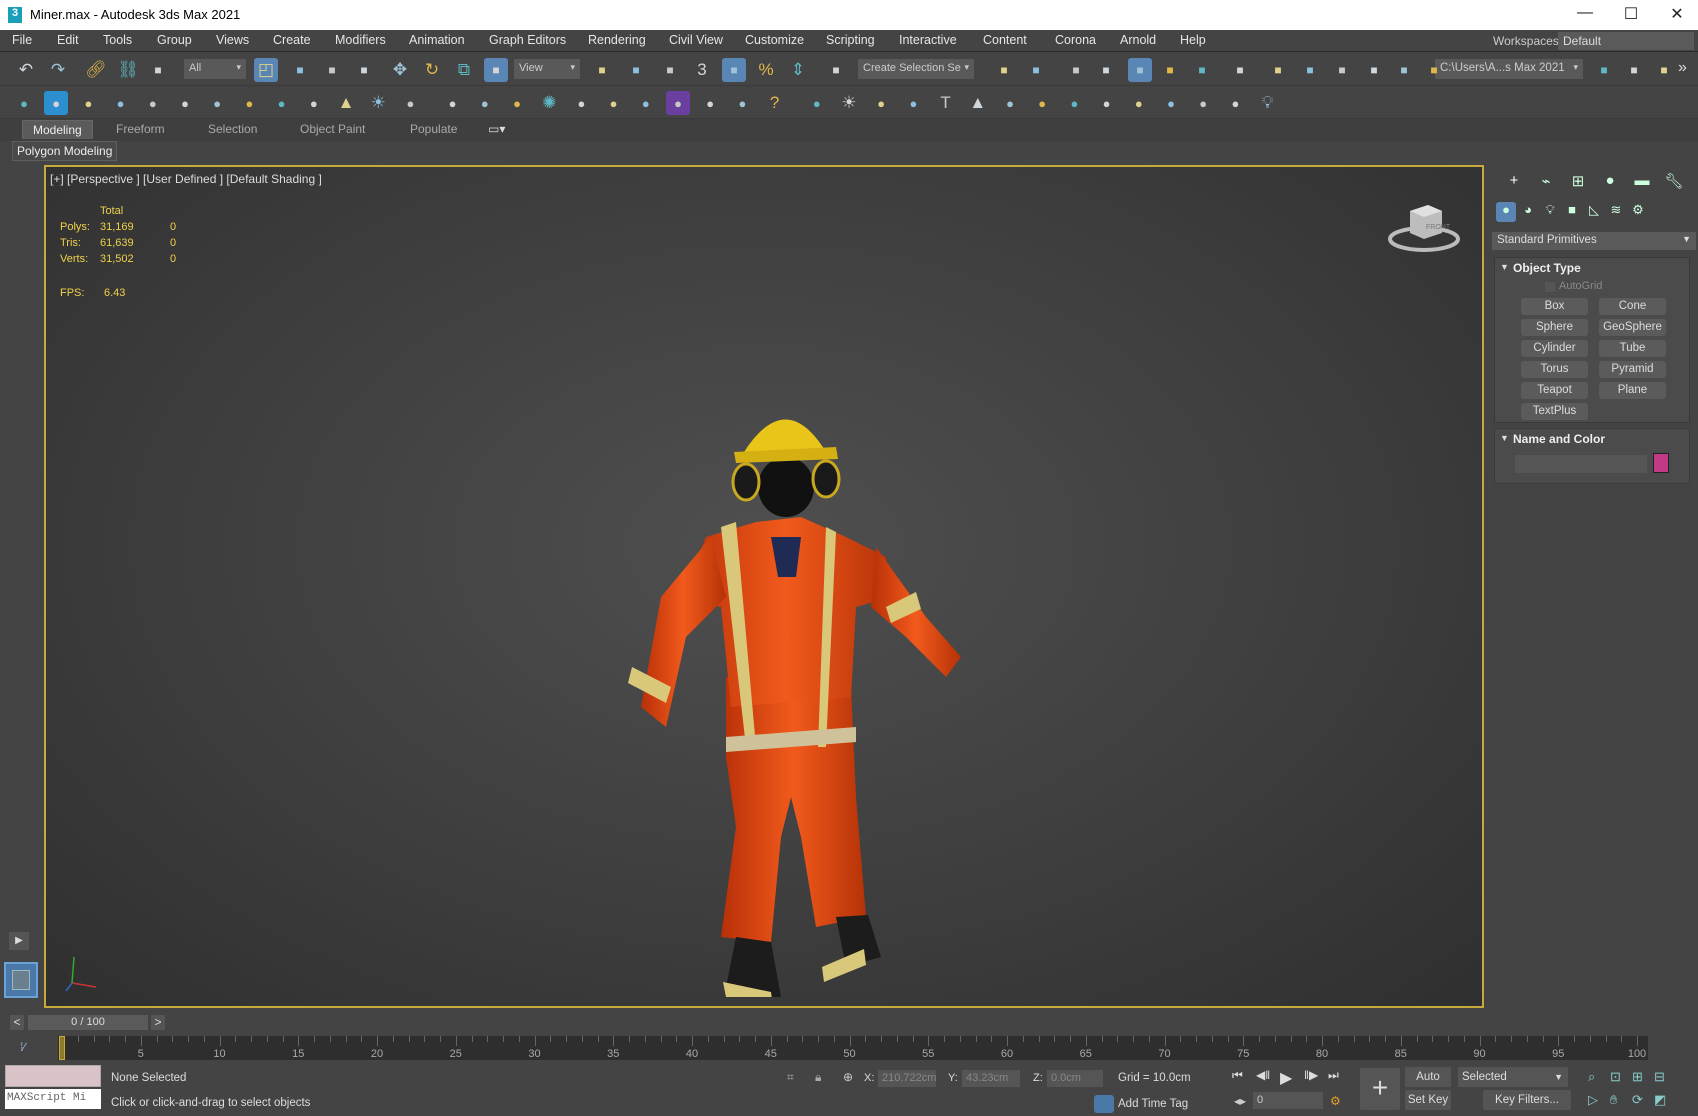  Describe the element at coordinates (1637, 1077) in the screenshot. I see `zoom-extents-icon: ⊞` at that location.